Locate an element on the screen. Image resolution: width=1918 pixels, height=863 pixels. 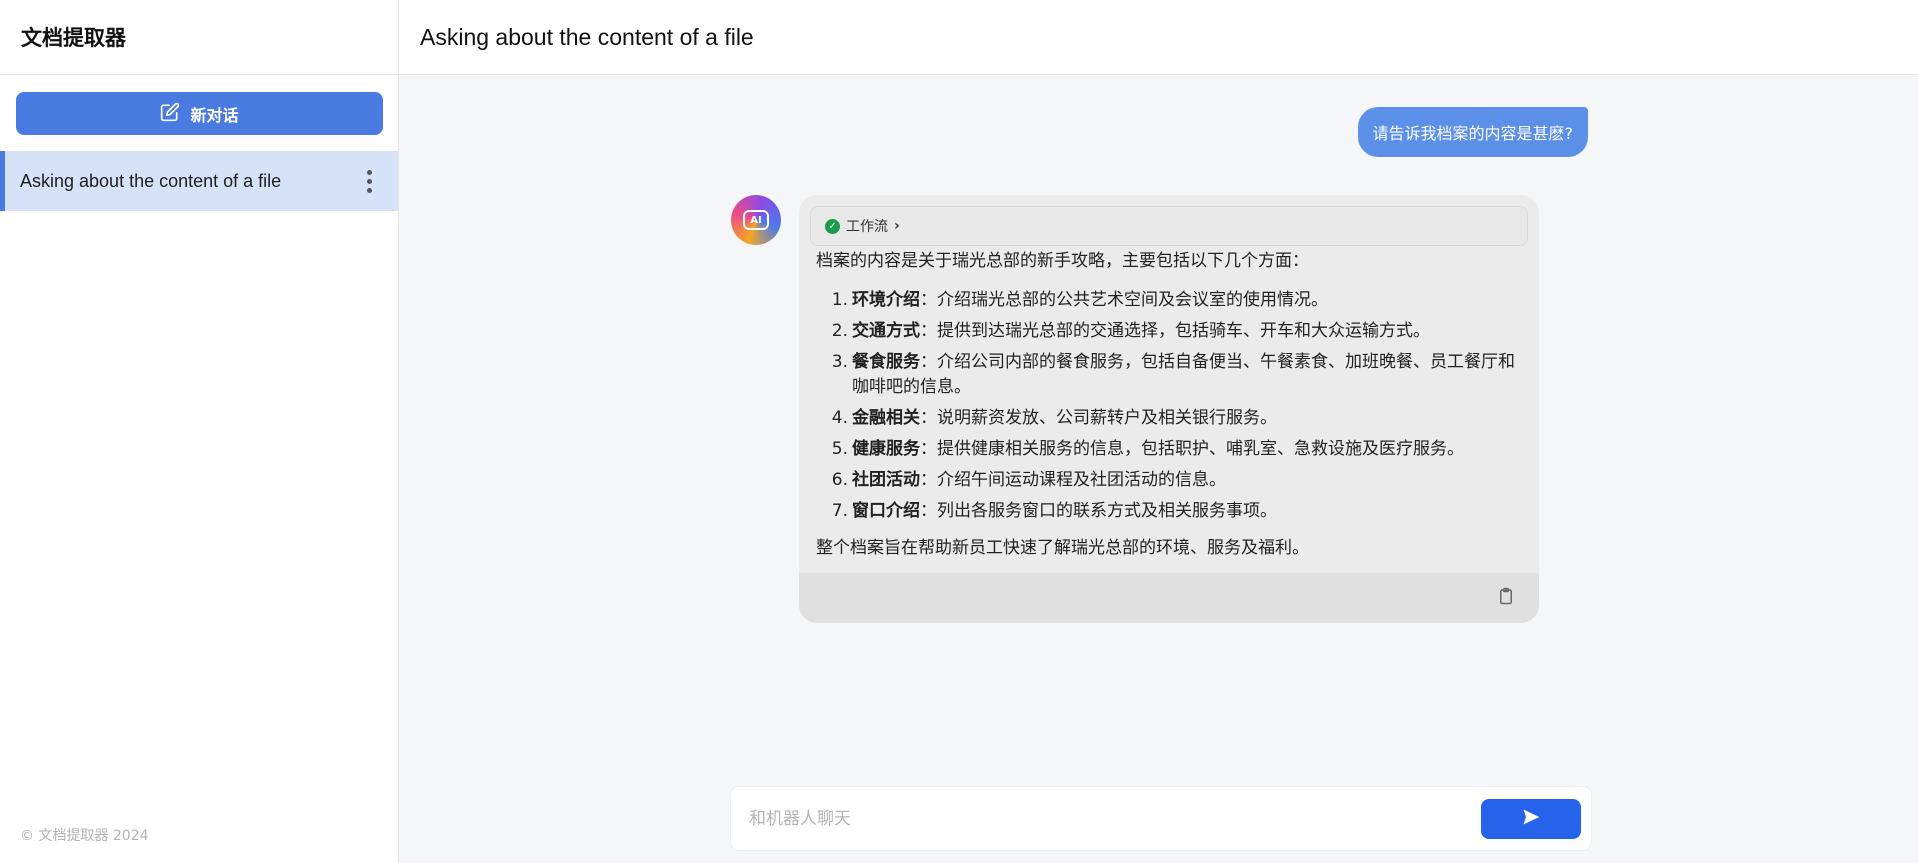
conversation-title: Asking about the content of a file is located at coordinates (151, 180).